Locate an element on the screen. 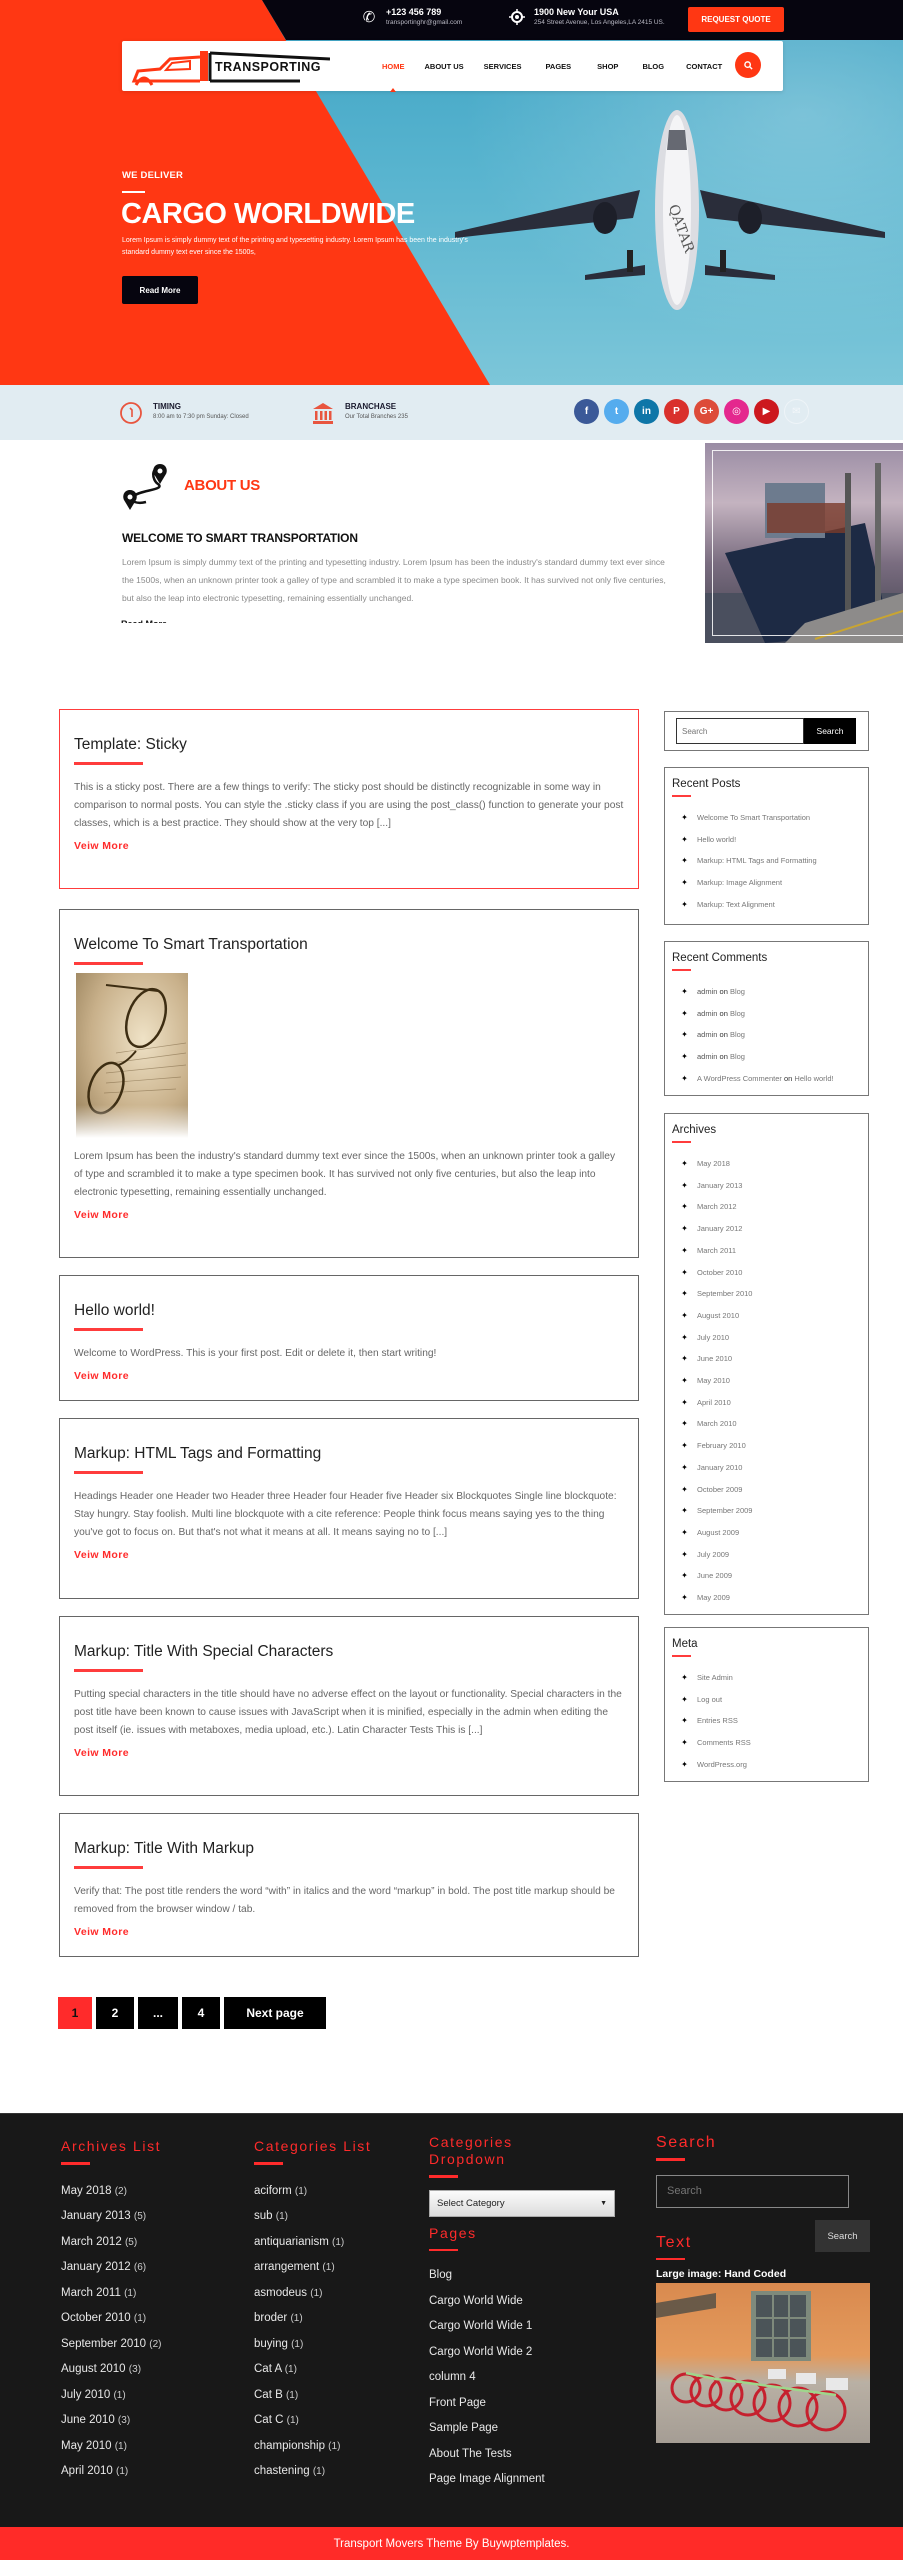 Image resolution: width=903 pixels, height=2560 pixels. nav-search-button is located at coordinates (748, 65).